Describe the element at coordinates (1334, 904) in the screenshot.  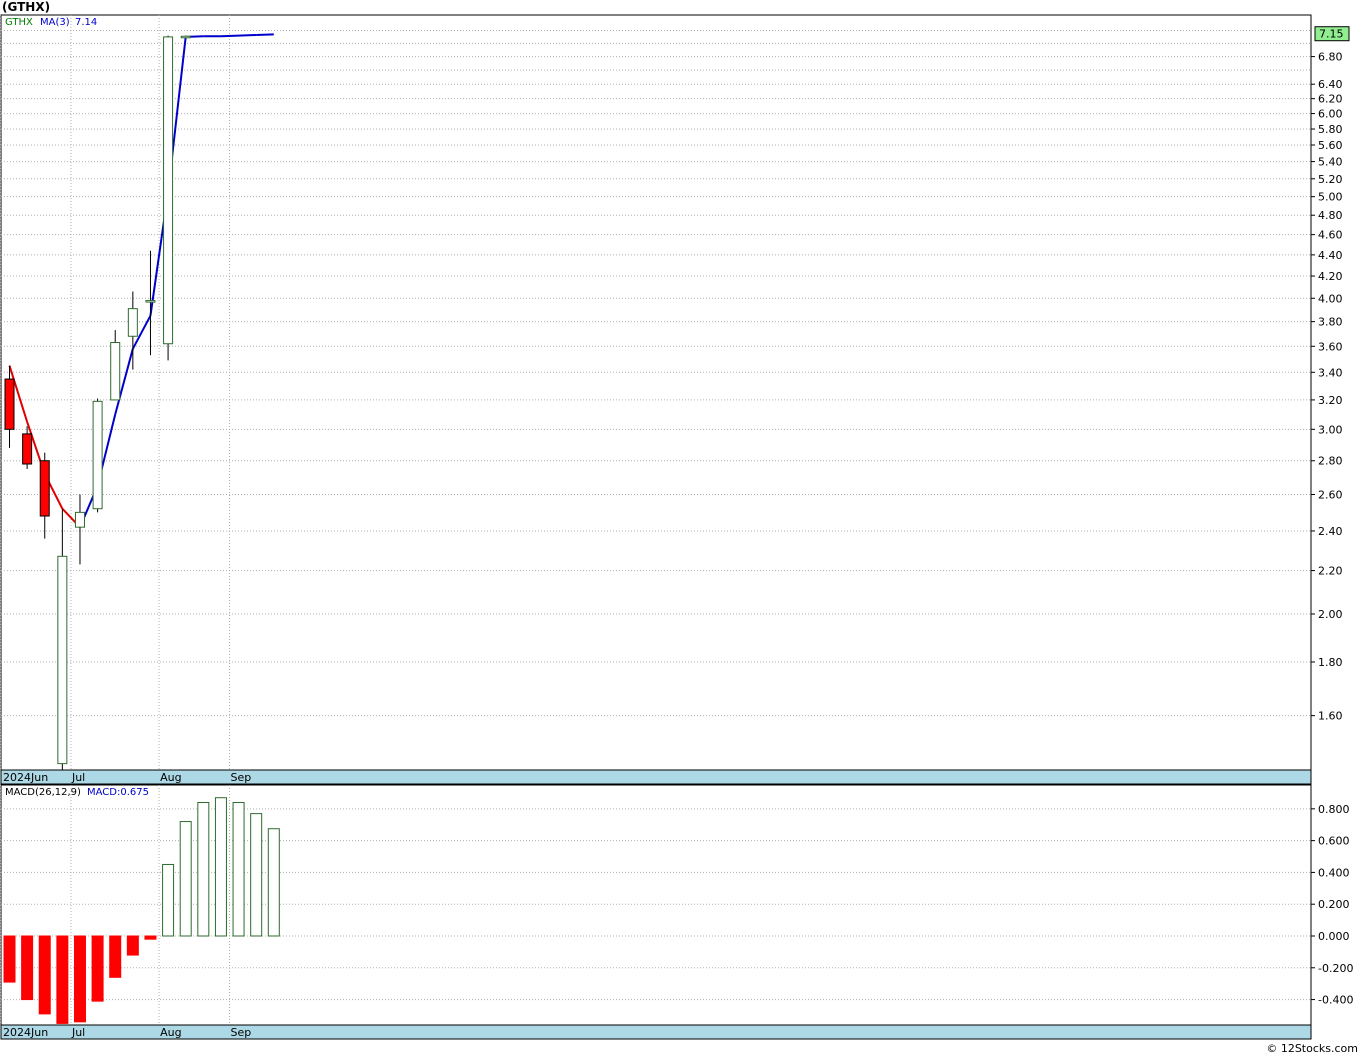
I see `macd-y-tick-label: 0.200` at that location.